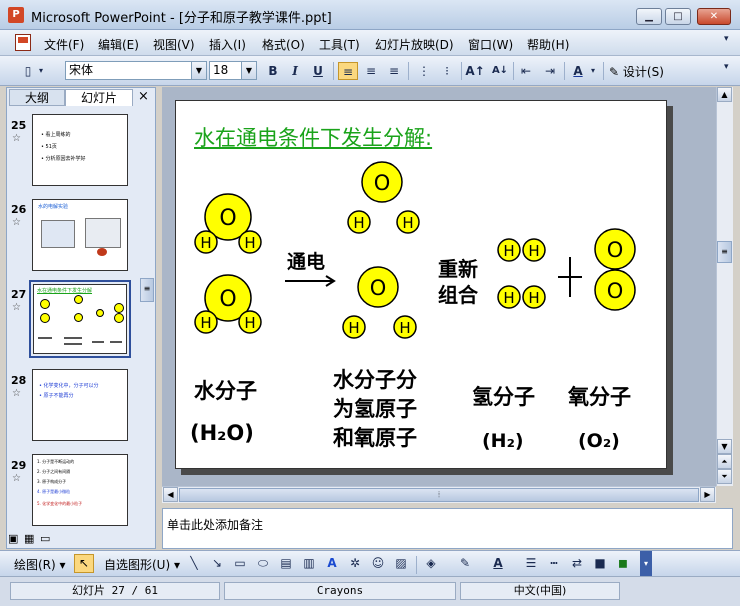  What do you see at coordinates (599, 441) in the screenshot?
I see `oxygen-formula-label: (O₂)` at bounding box center [599, 441].